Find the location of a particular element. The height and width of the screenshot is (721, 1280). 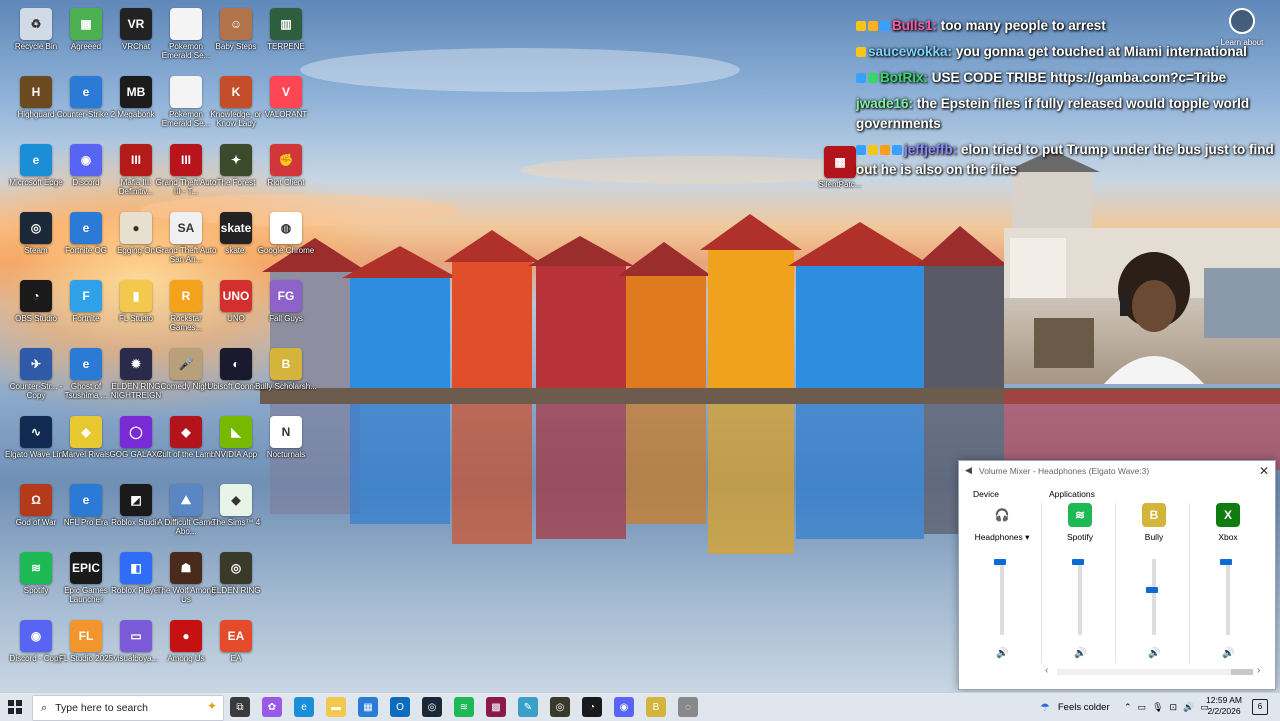

taskbar-discord-icon: ◉ is located at coordinates (624, 707).